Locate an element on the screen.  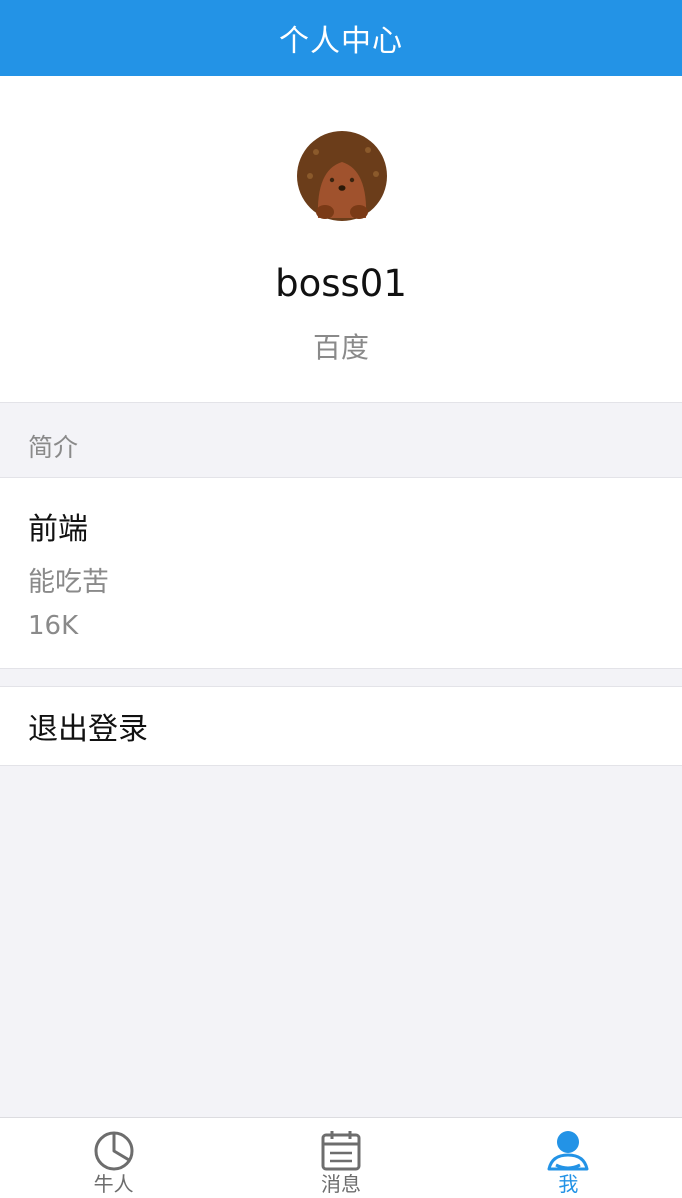
intro-section-title: 简介 is located at coordinates (53, 447).